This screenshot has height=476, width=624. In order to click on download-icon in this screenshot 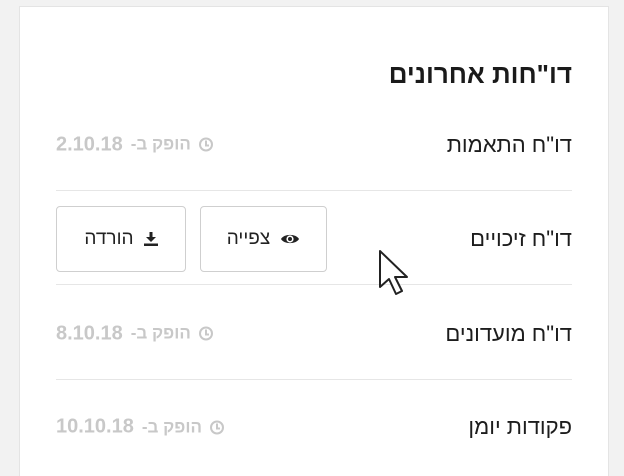, I will do `click(150, 238)`.